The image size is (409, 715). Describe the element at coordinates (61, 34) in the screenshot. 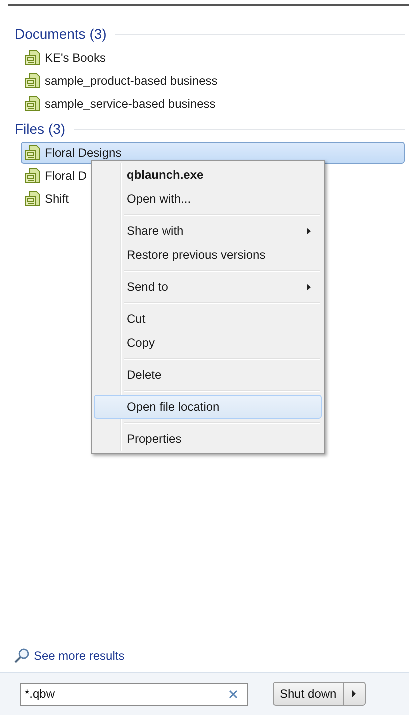

I see `group-heading: Documents (3)` at that location.